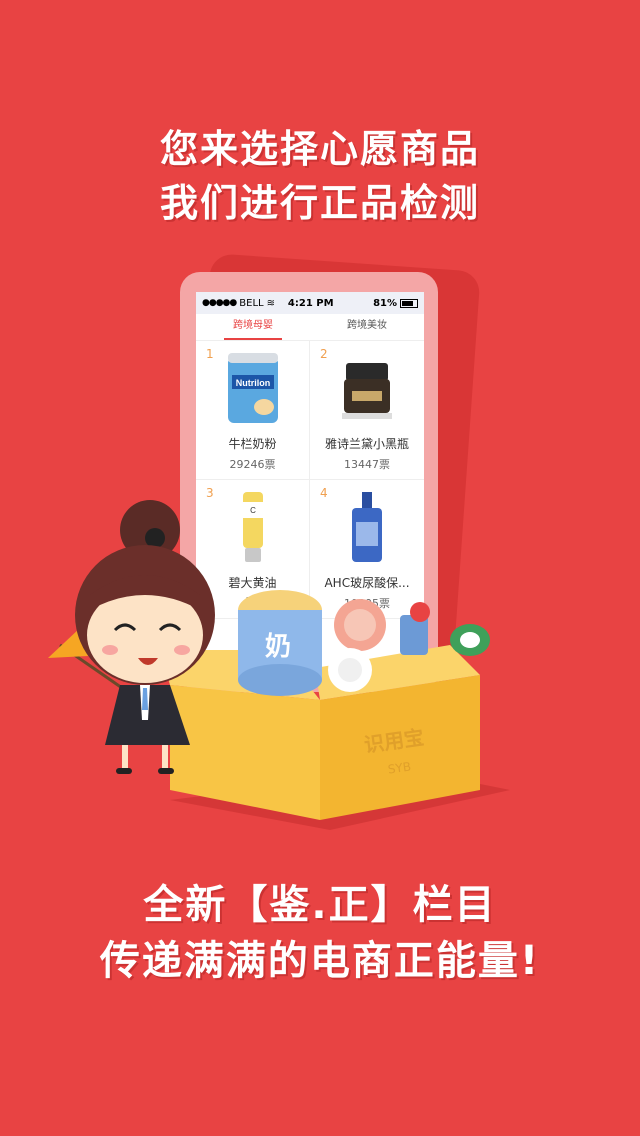 The image size is (640, 1136). What do you see at coordinates (253, 327) in the screenshot?
I see `tab-cross-border-baby: 跨境母婴` at bounding box center [253, 327].